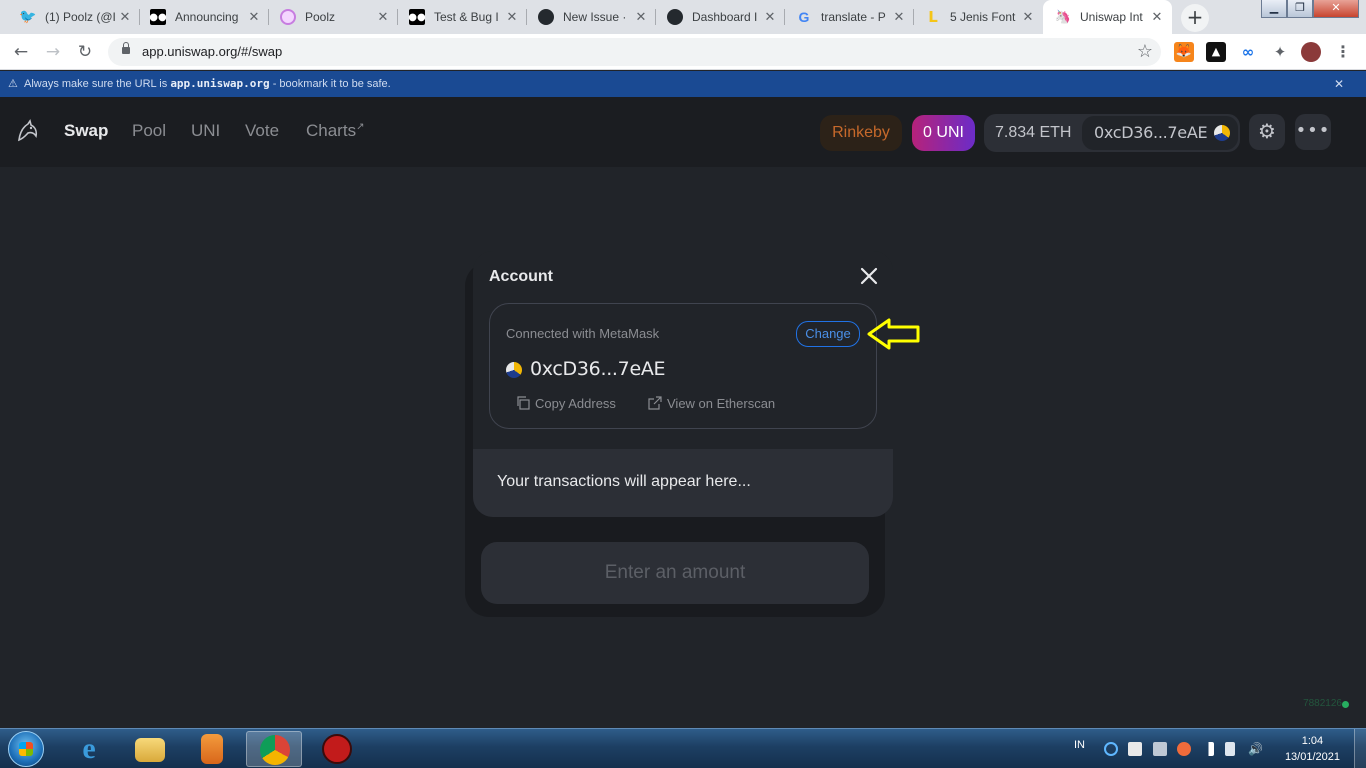 This screenshot has height=768, width=1366. I want to click on nav-charts: Charts↗, so click(335, 131).